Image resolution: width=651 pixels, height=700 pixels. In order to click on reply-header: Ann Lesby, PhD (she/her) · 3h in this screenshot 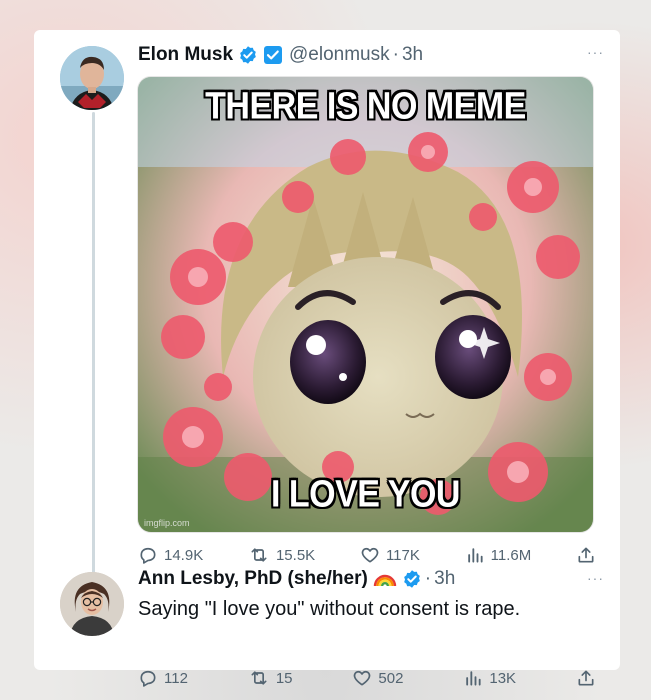, I will do `click(296, 579)`.